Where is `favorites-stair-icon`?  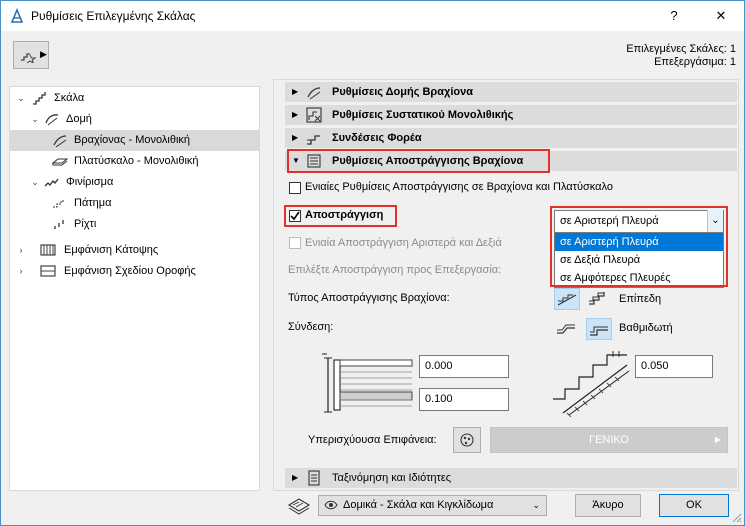 favorites-stair-icon is located at coordinates (29, 58).